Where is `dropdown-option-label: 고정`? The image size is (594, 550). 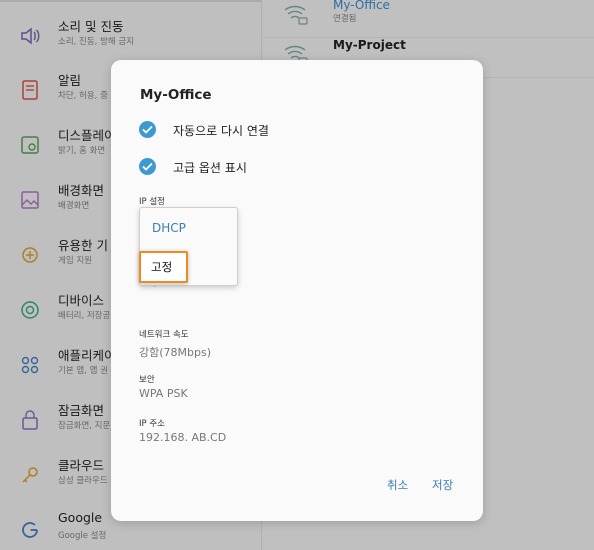
dropdown-option-label: 고정 is located at coordinates (162, 267).